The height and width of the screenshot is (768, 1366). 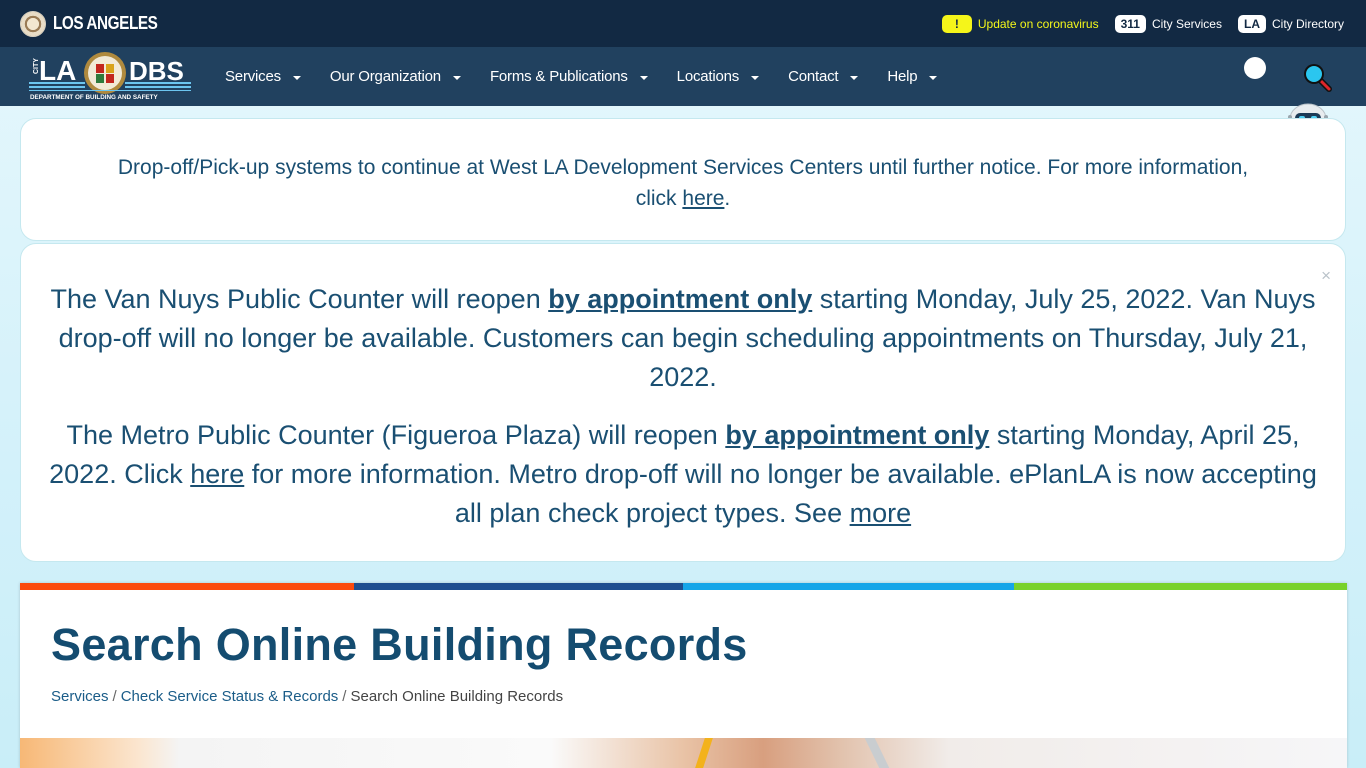 I want to click on van-nuys-appointment-link: by appointment only, so click(x=680, y=299).